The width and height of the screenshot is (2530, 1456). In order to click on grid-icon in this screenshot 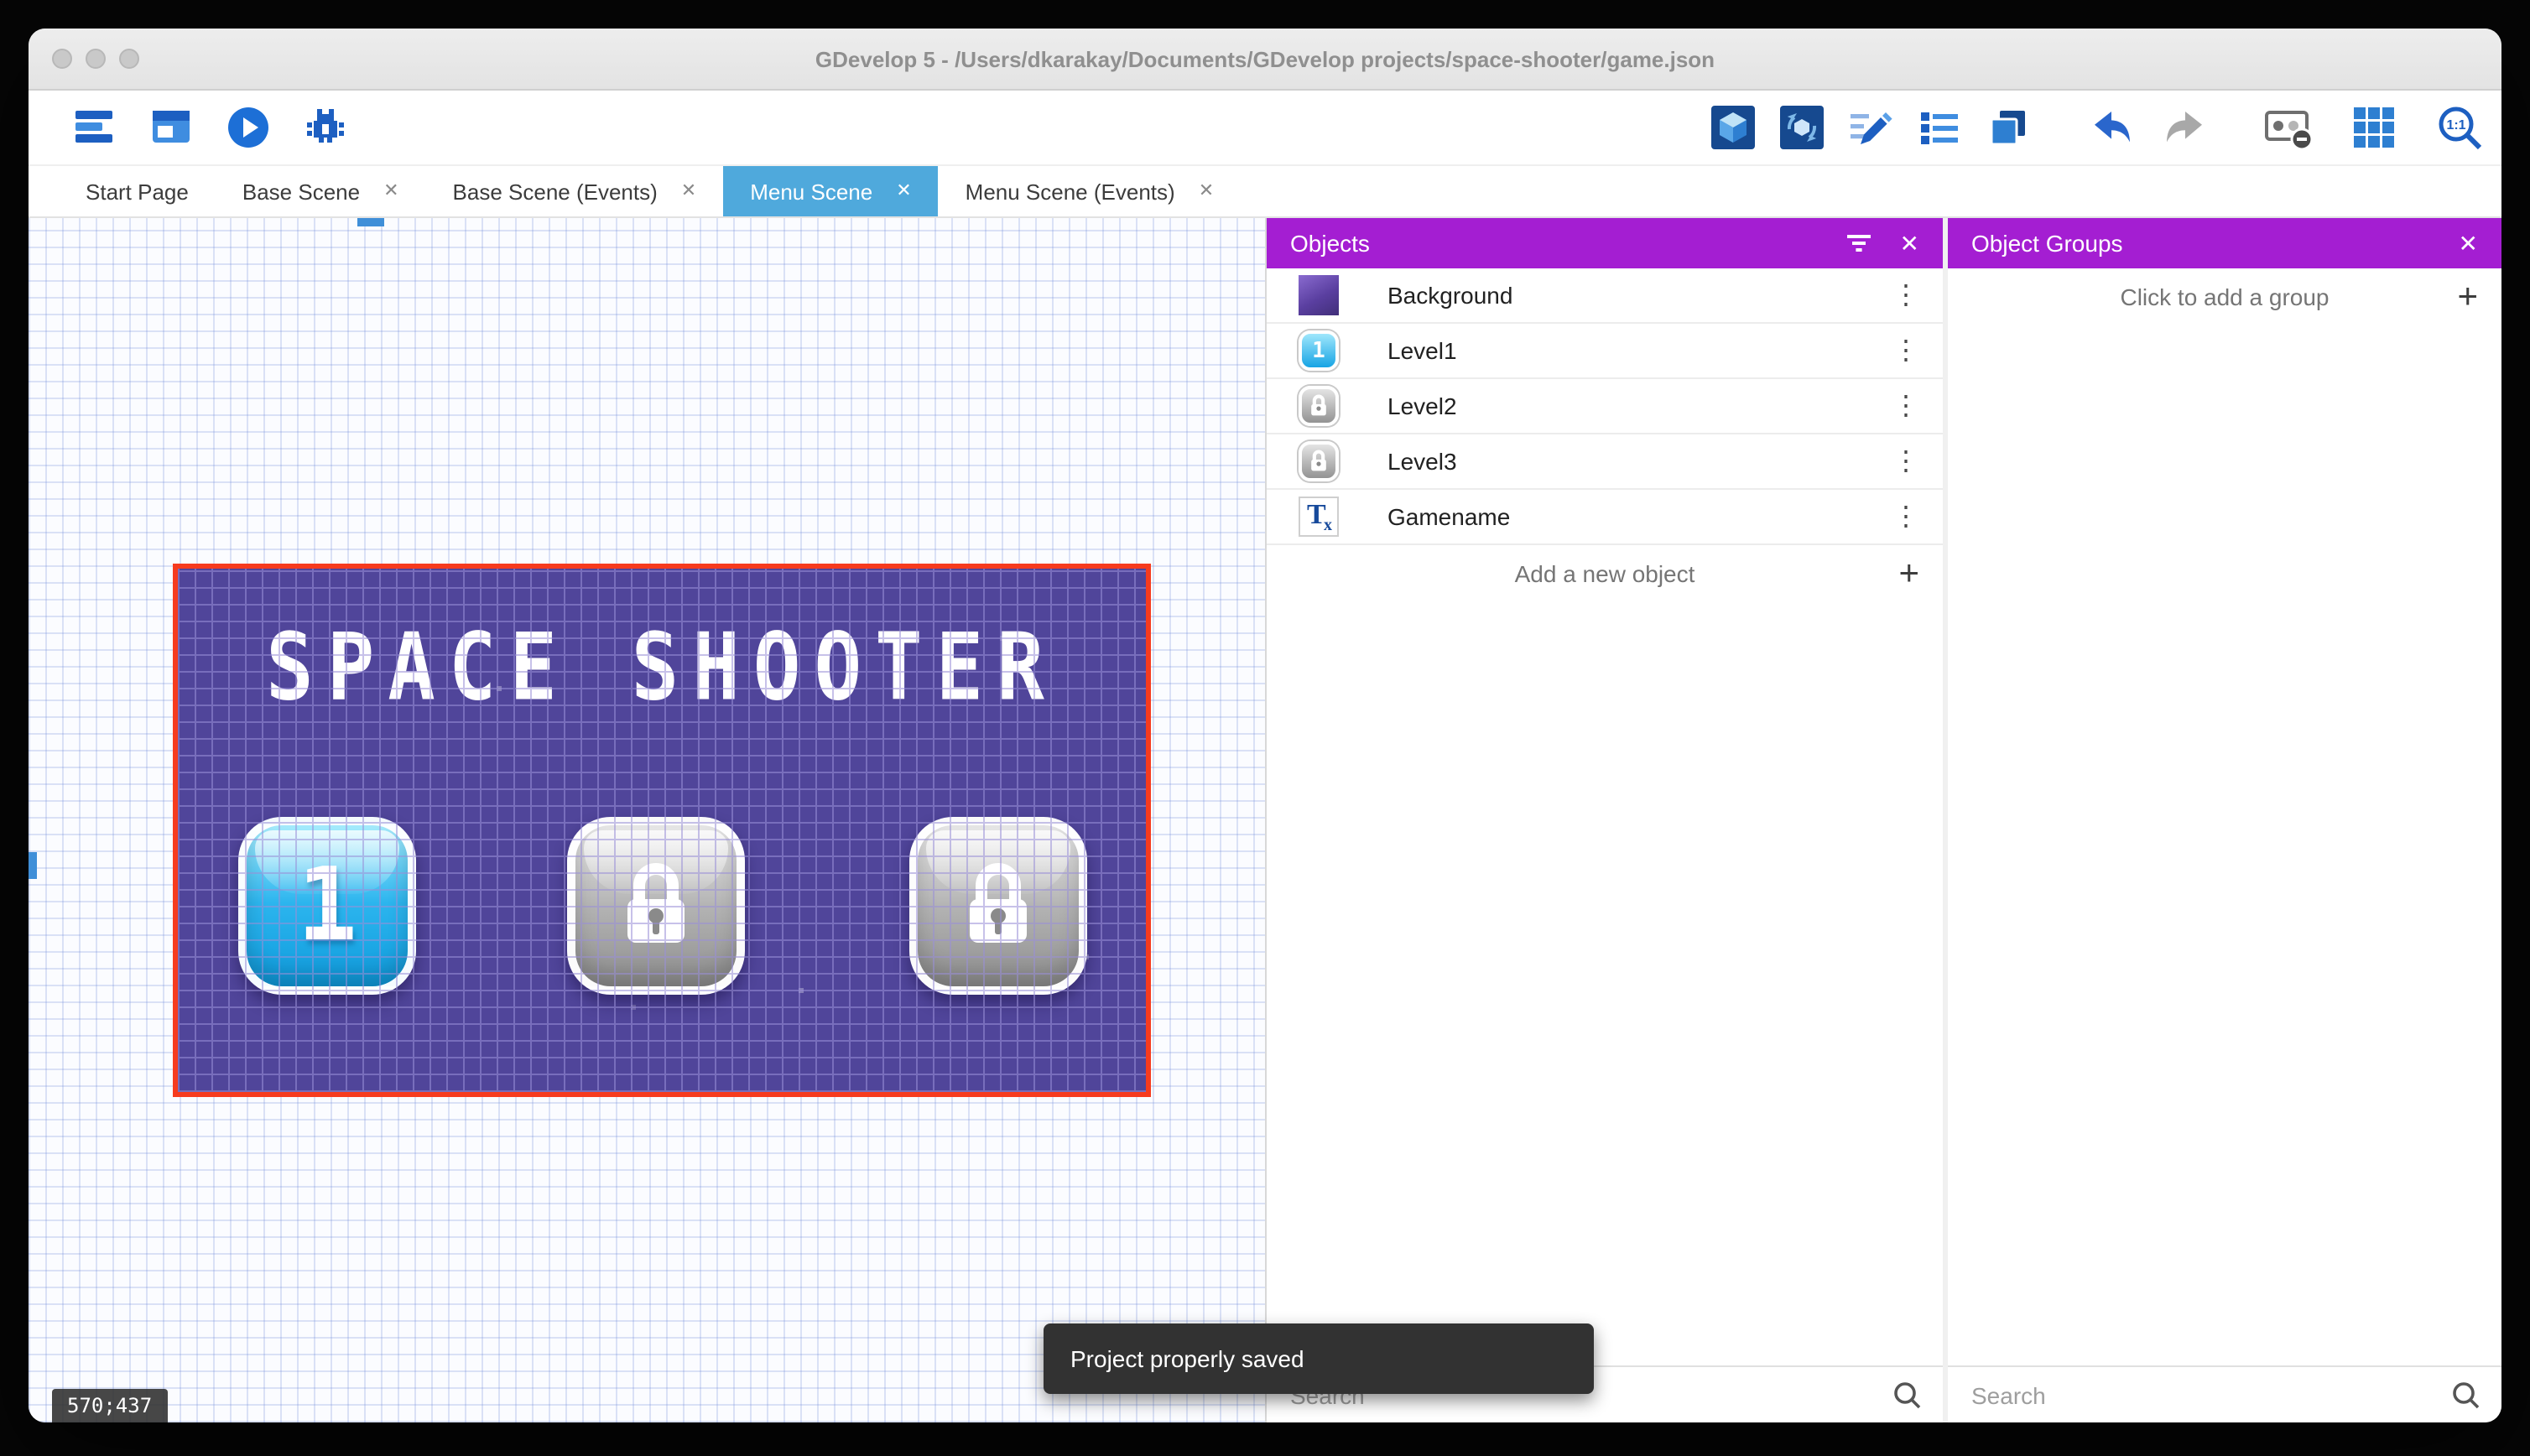, I will do `click(2374, 128)`.